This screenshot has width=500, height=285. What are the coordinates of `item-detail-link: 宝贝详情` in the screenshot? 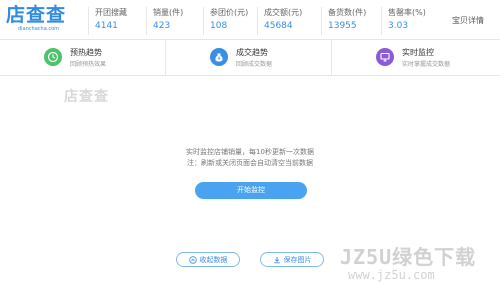 It's located at (468, 20).